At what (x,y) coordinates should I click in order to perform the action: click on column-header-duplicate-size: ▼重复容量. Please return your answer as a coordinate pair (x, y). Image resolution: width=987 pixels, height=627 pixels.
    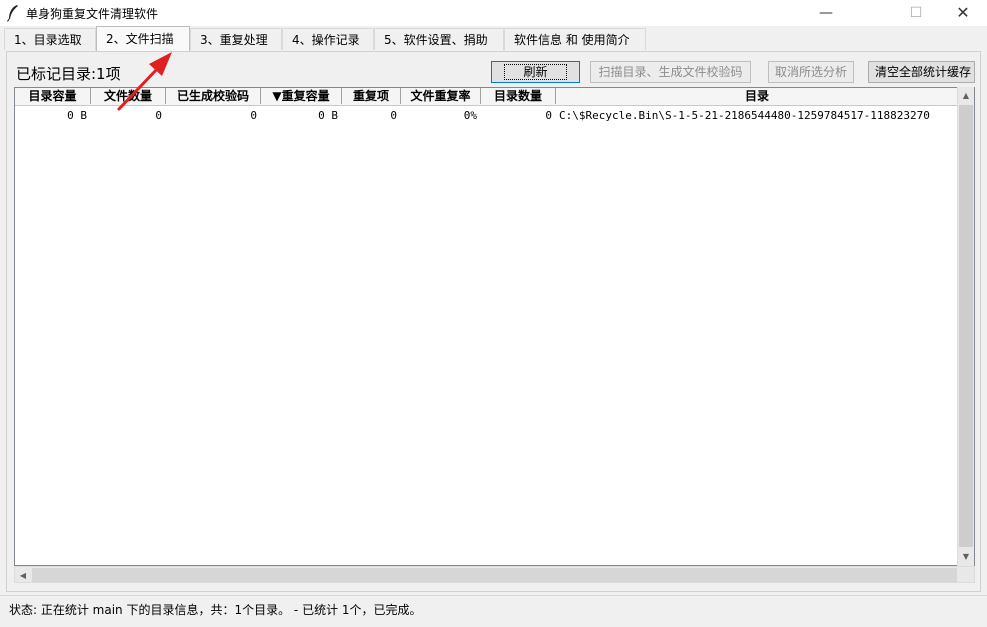
    Looking at the image, I should click on (301, 96).